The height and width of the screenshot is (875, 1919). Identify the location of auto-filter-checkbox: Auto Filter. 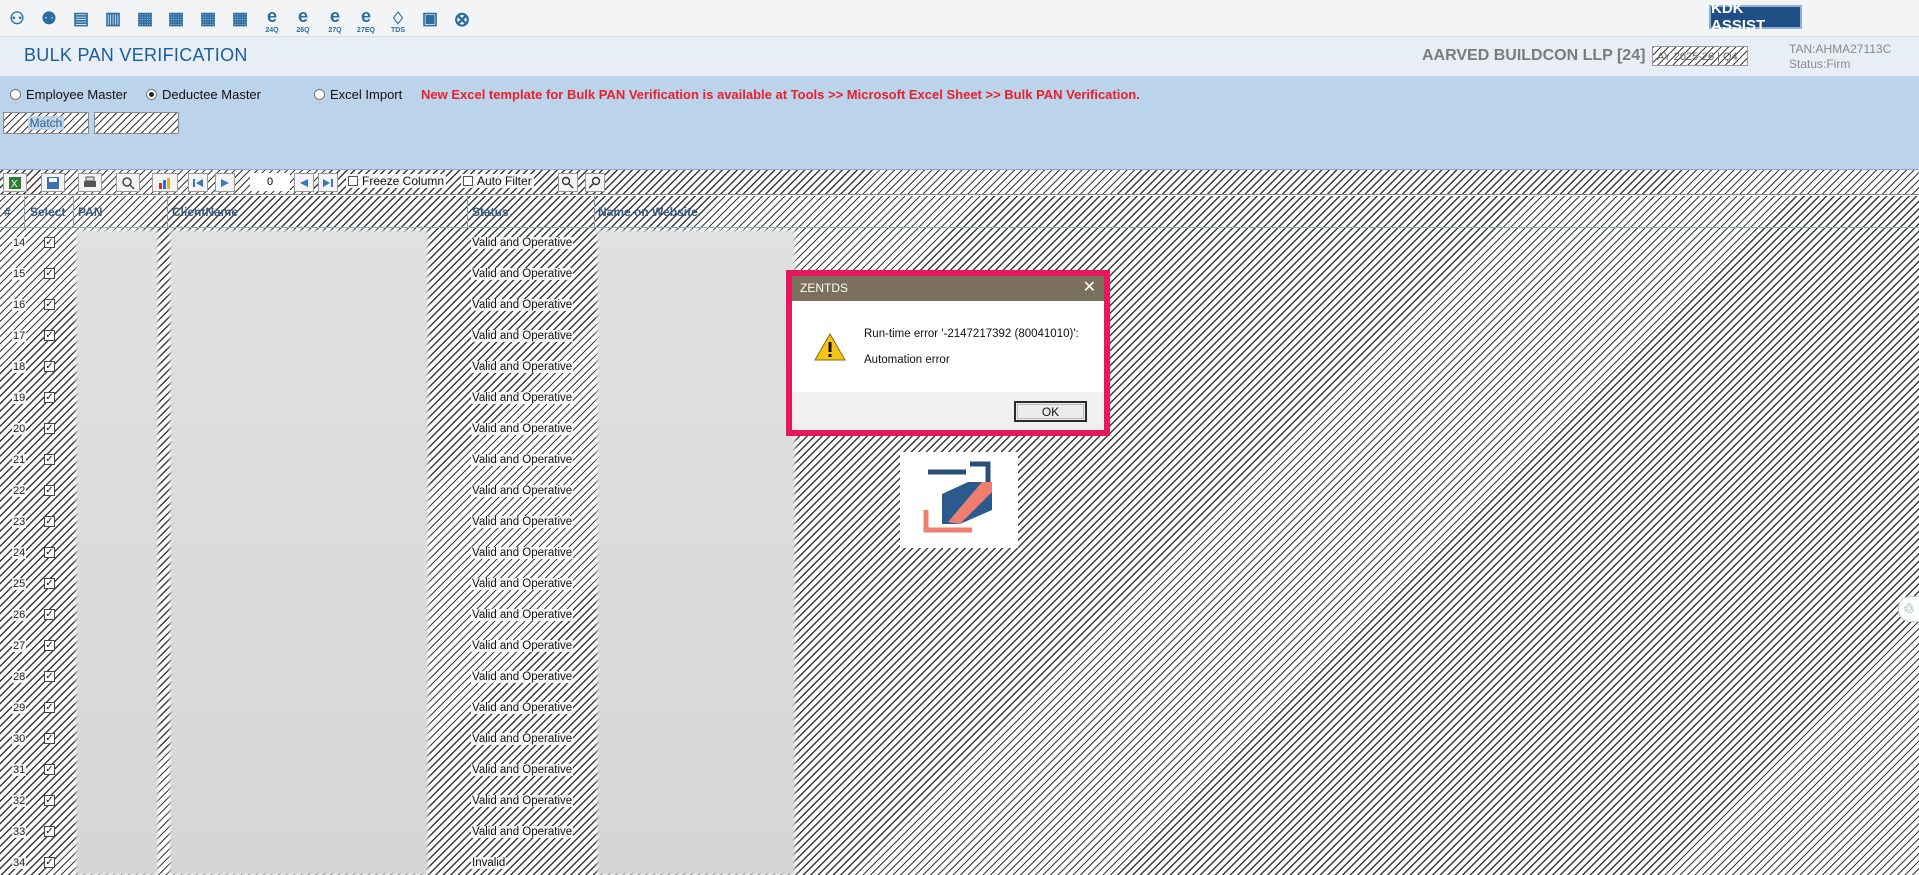
(497, 181).